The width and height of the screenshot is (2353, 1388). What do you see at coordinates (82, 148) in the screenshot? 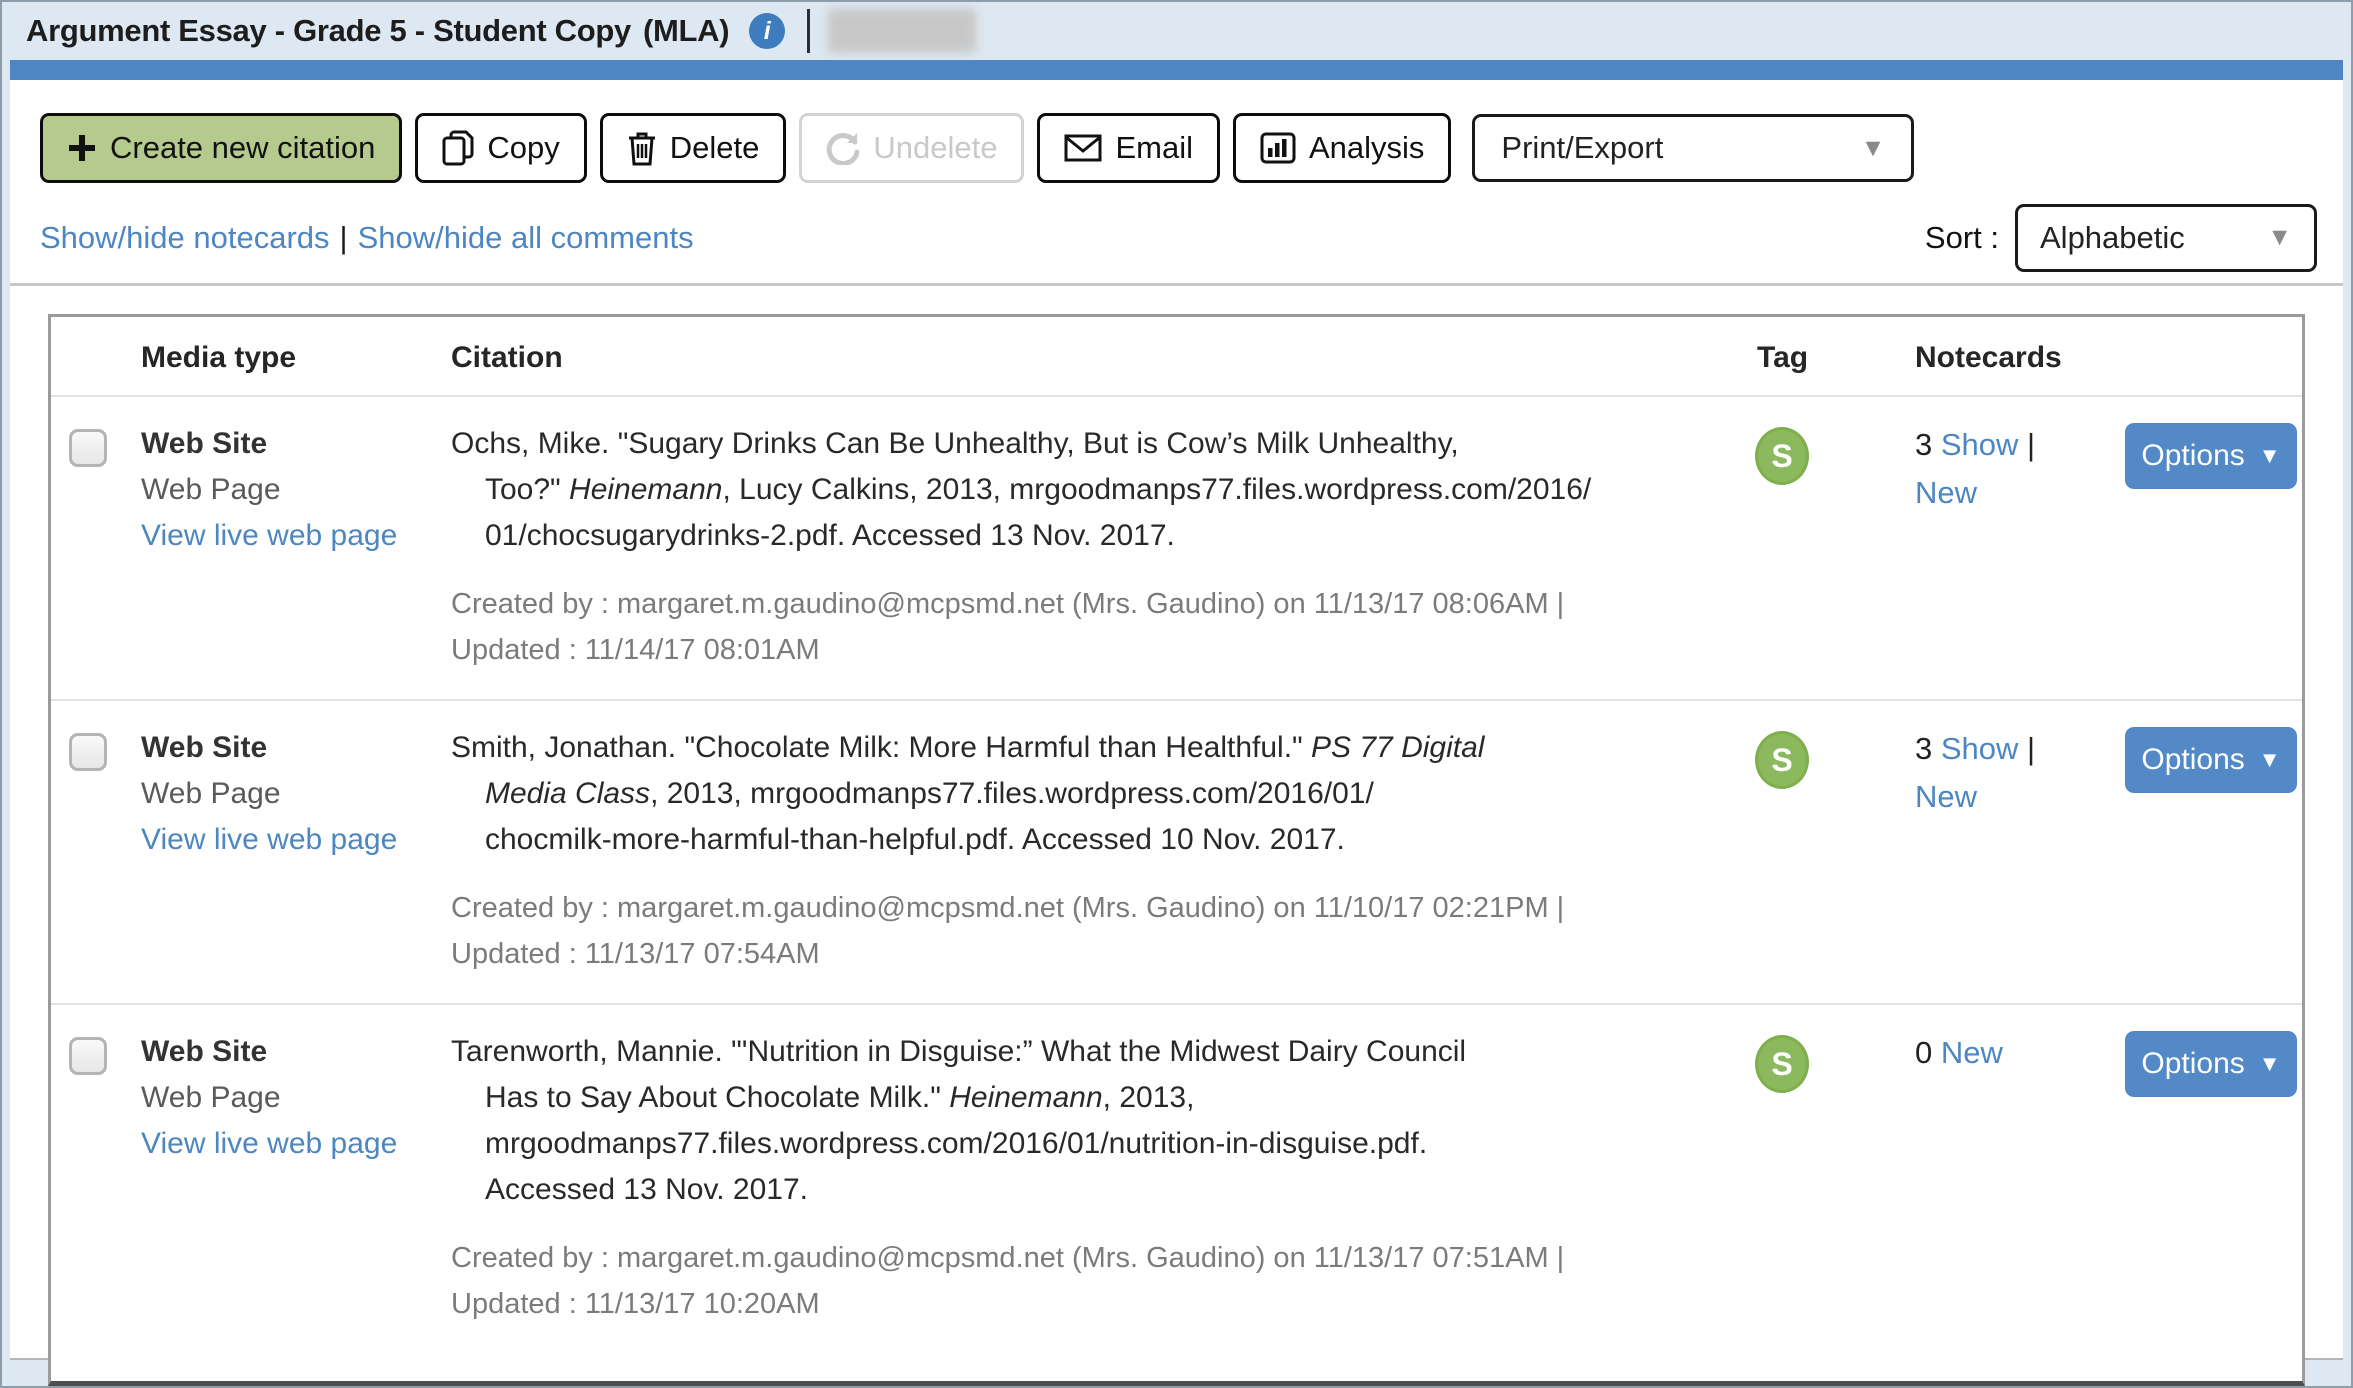
I see `plus-icon` at bounding box center [82, 148].